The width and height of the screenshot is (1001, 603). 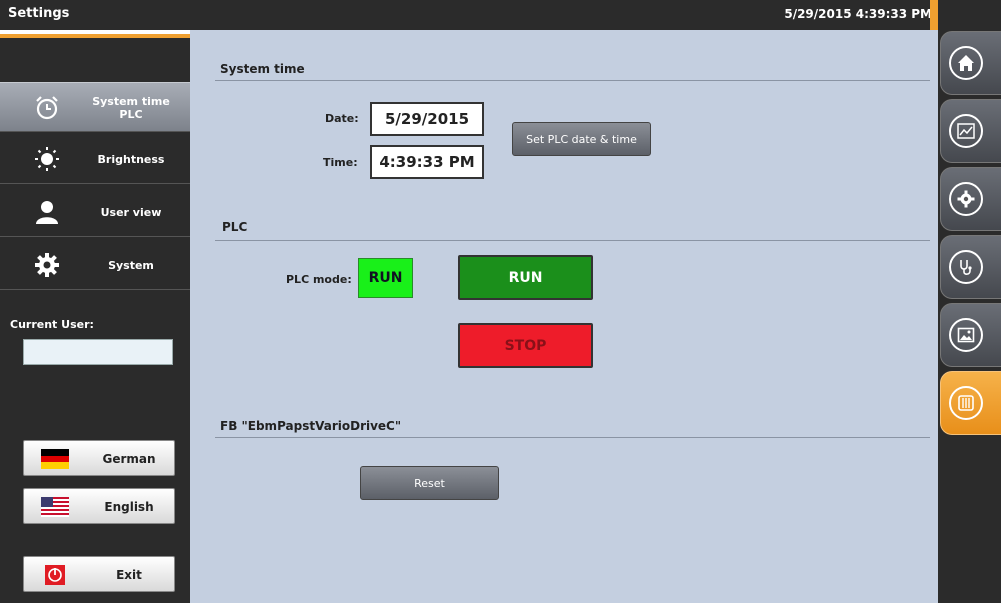 What do you see at coordinates (966, 267) in the screenshot?
I see `stethoscope-icon` at bounding box center [966, 267].